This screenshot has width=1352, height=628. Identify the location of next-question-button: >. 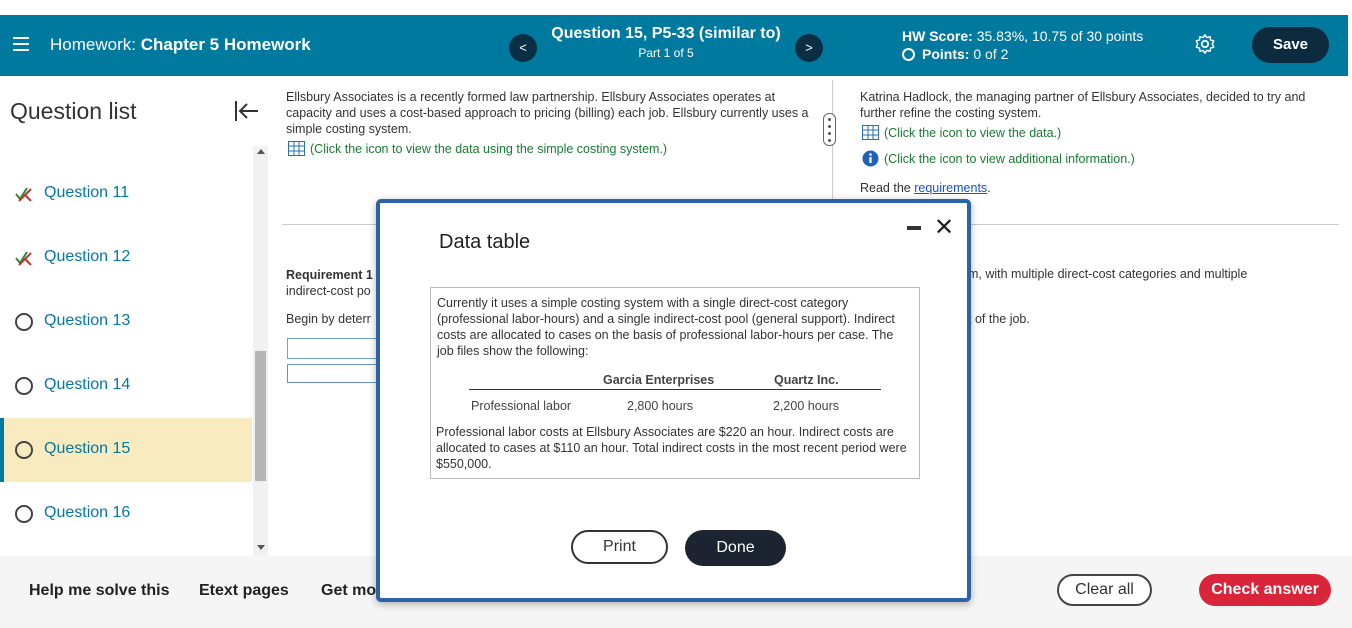
(809, 48).